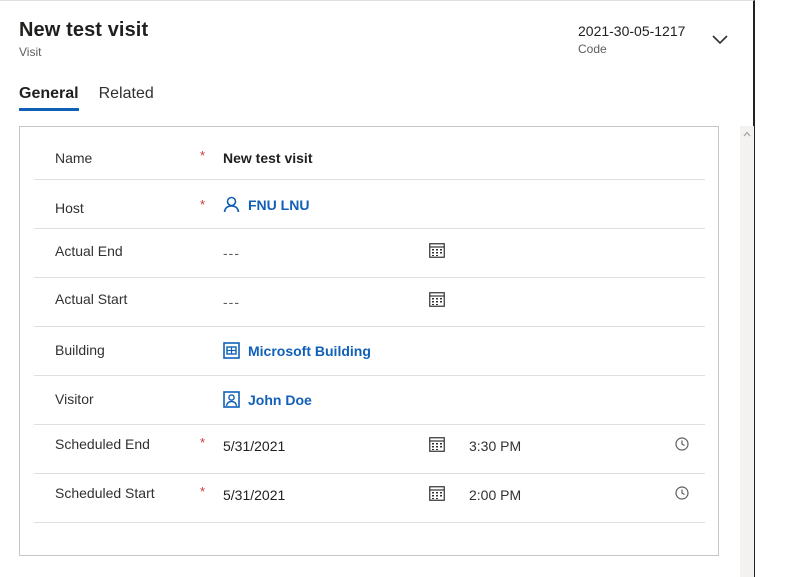 This screenshot has height=577, width=805. I want to click on field-row-building: Building Microsoft Building, so click(369, 351).